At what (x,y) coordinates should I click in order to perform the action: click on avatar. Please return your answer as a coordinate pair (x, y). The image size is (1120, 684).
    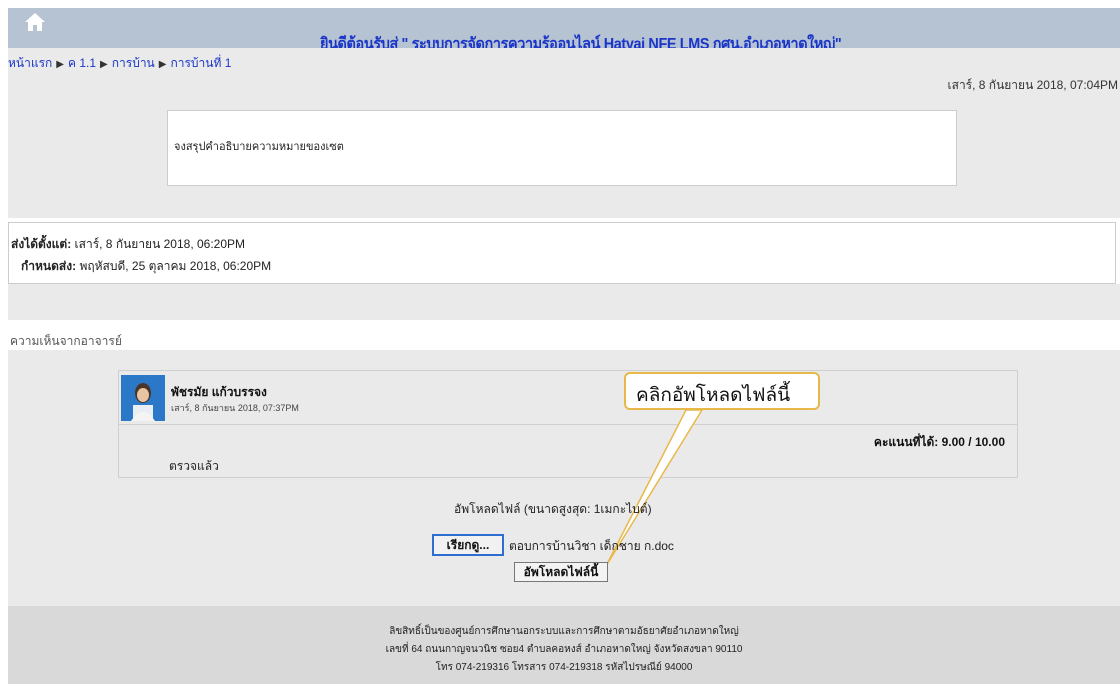
    Looking at the image, I should click on (143, 398).